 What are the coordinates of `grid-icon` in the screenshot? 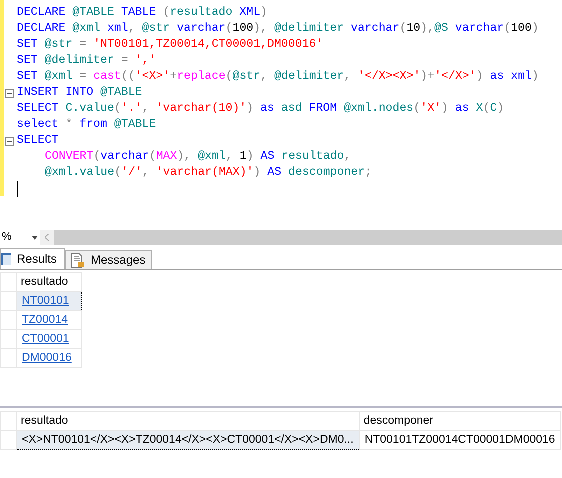 It's located at (6, 259).